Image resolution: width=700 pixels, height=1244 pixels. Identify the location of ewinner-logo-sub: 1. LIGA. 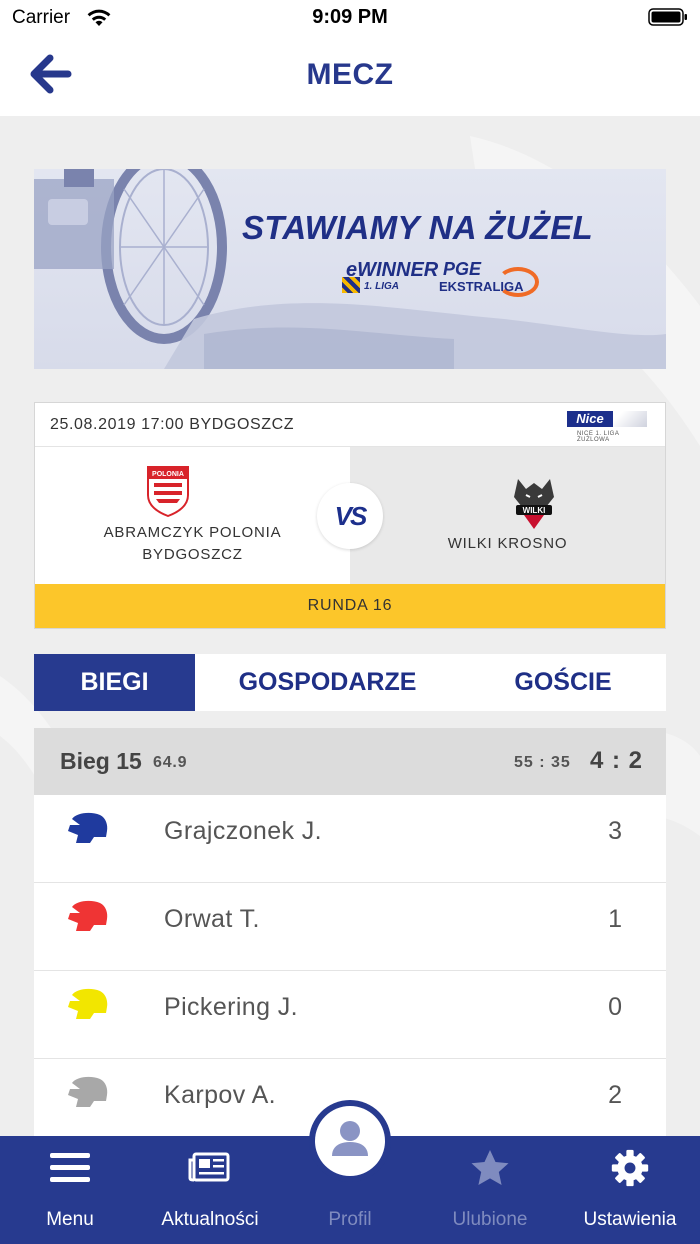
(382, 286).